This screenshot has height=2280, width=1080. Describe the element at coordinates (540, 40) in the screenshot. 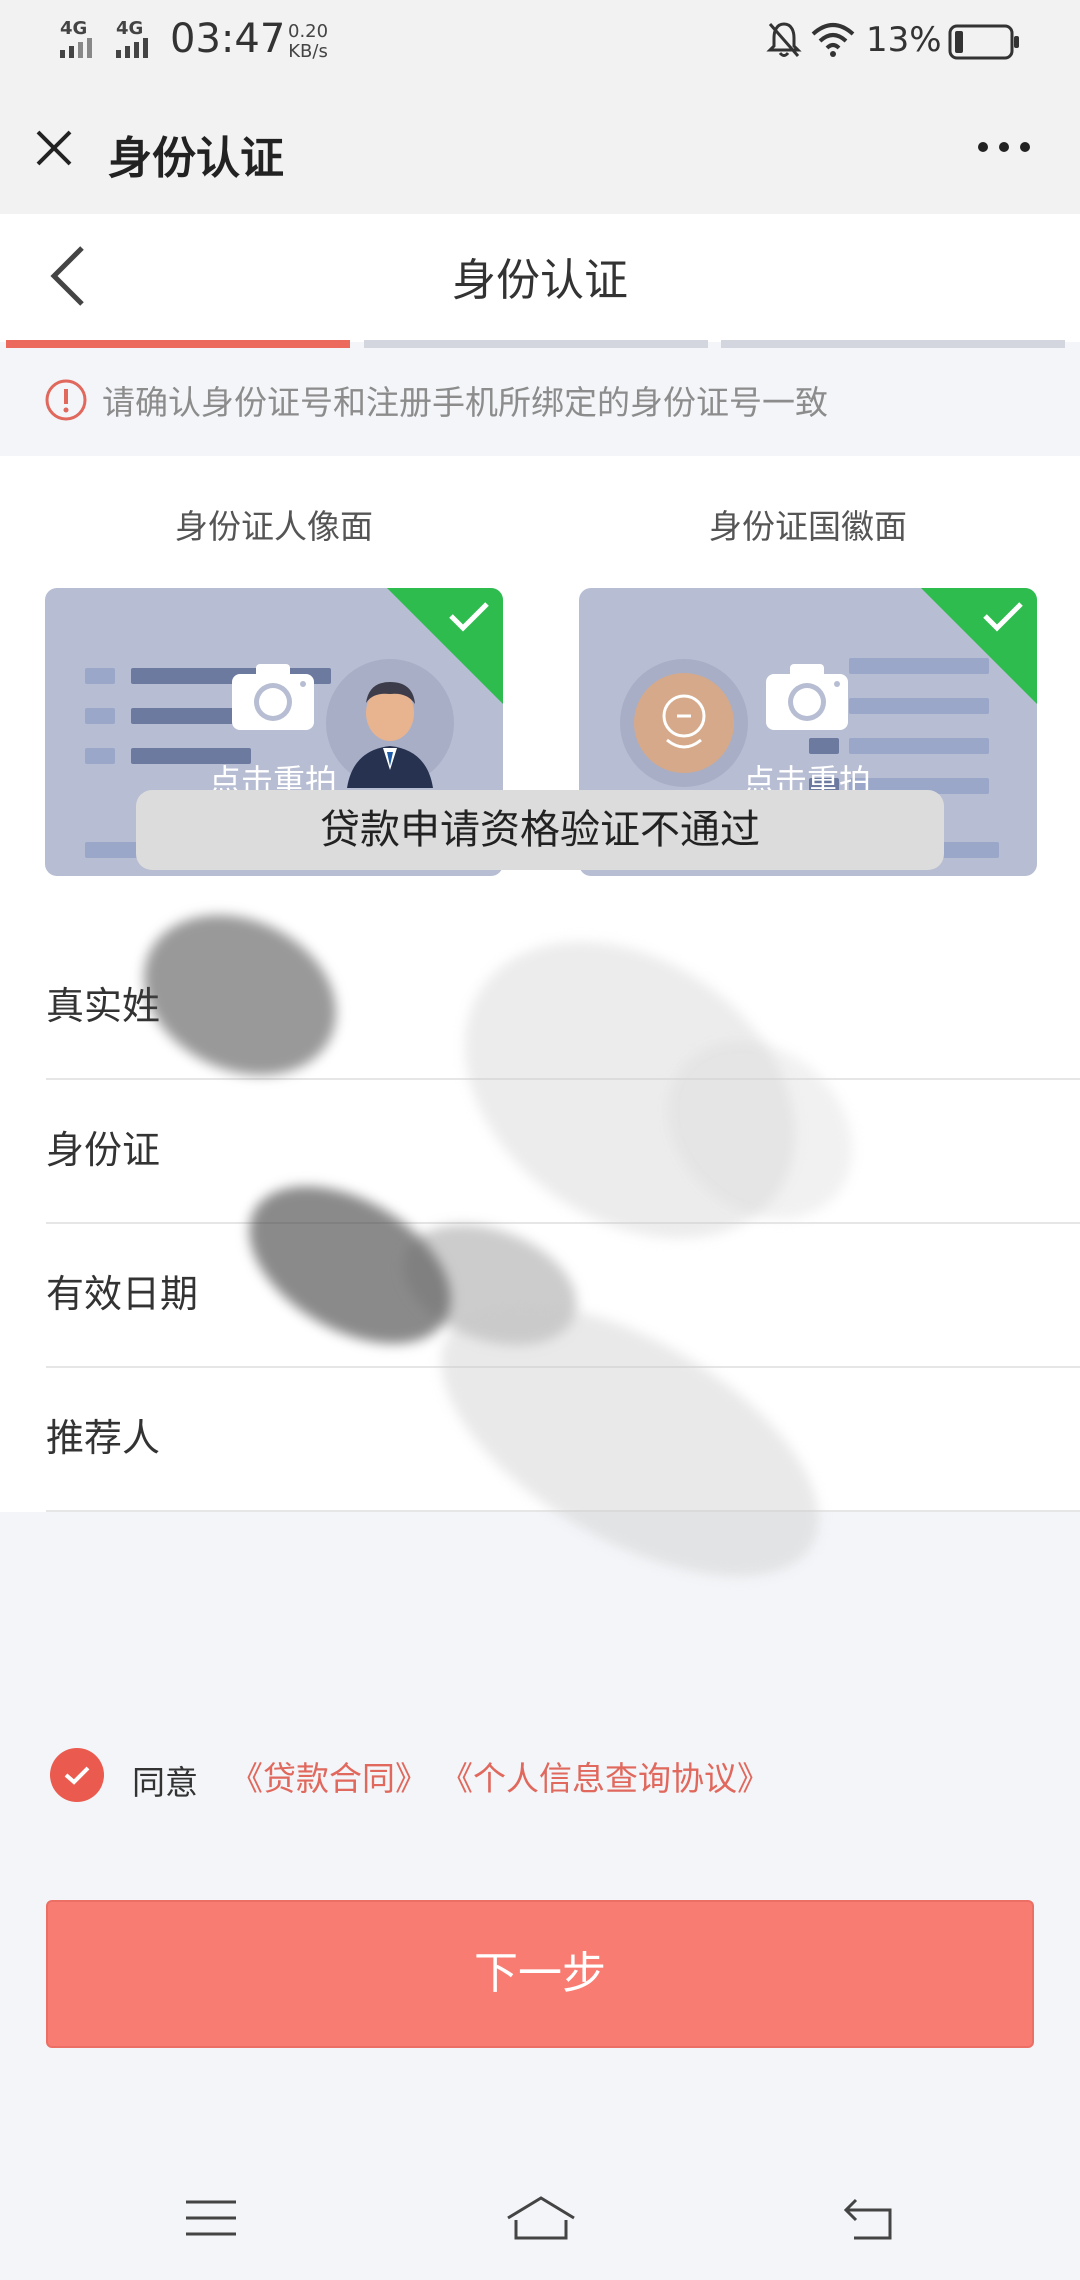

I see `status-bar: 4G 4G 03:47 0.20 KB/s 13%` at that location.